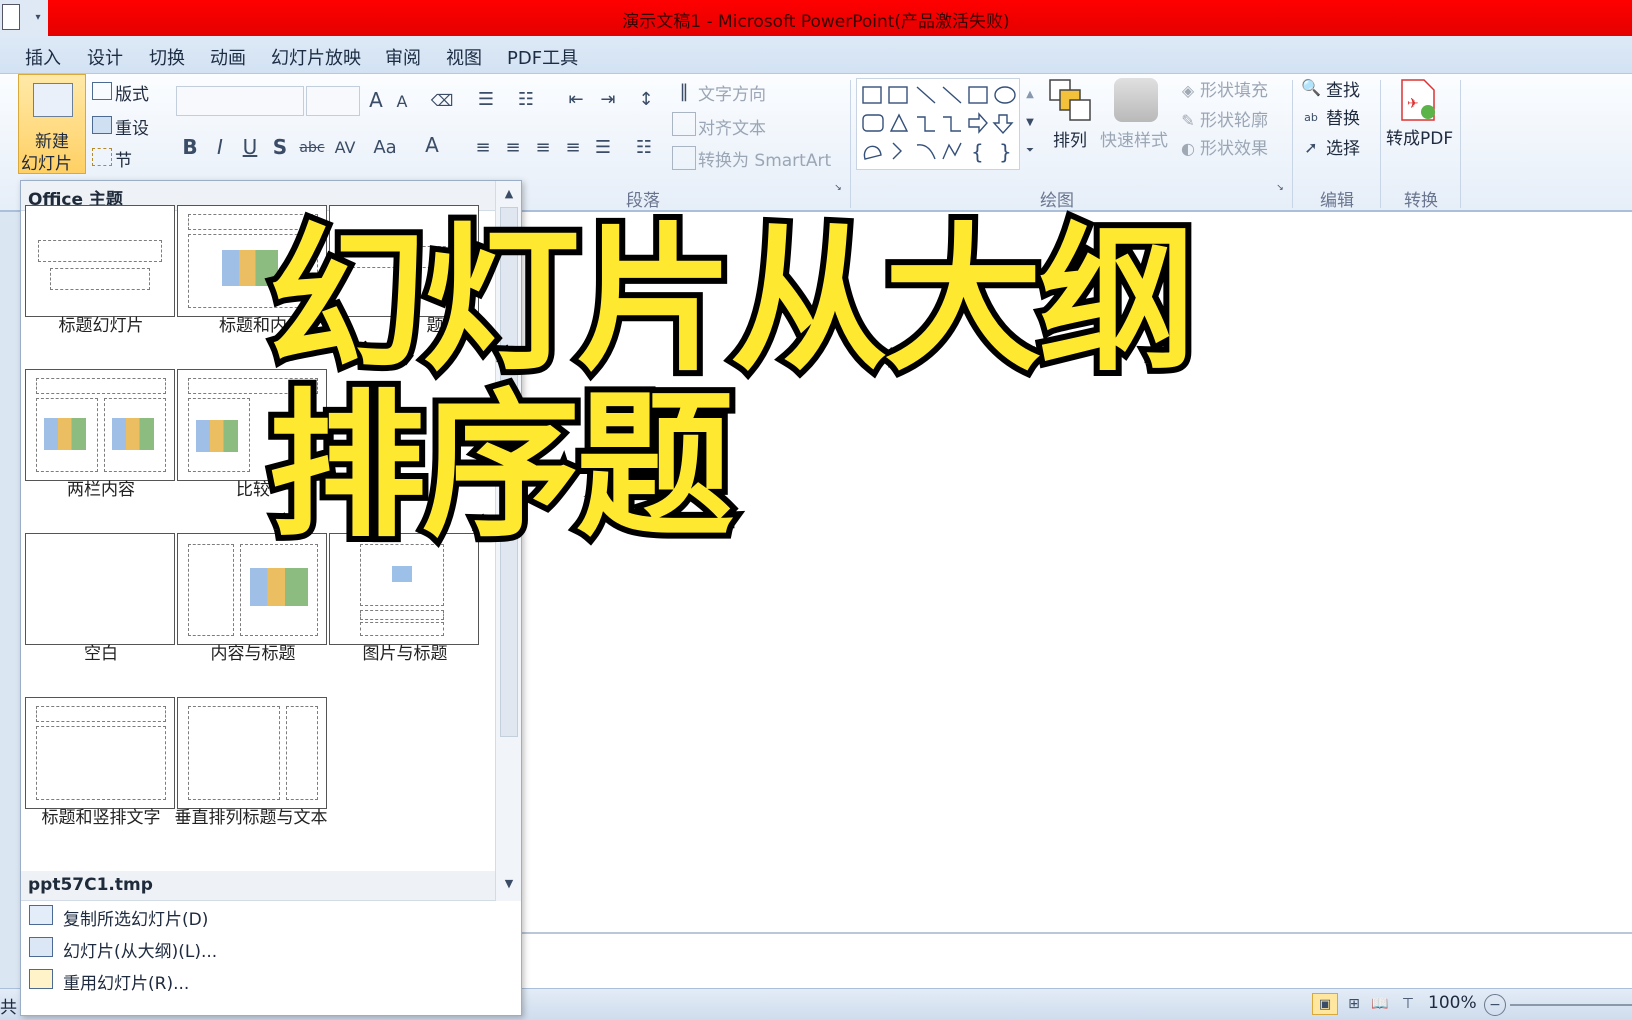  Describe the element at coordinates (486, 99) in the screenshot. I see `bullets-icon: ☰` at that location.